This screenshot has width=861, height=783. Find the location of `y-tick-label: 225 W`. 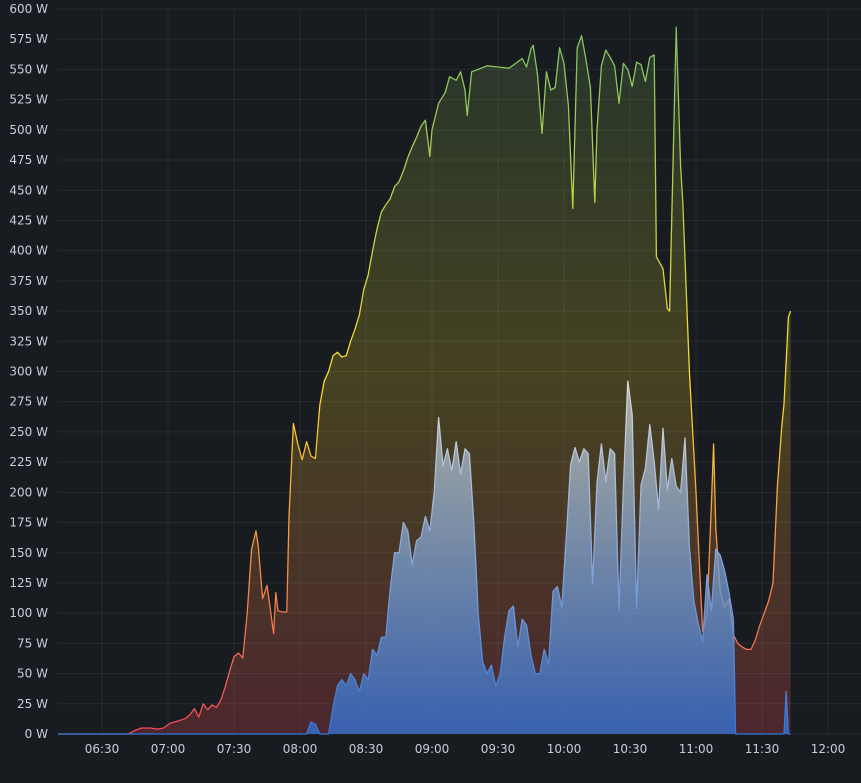

y-tick-label: 225 W is located at coordinates (28, 462).